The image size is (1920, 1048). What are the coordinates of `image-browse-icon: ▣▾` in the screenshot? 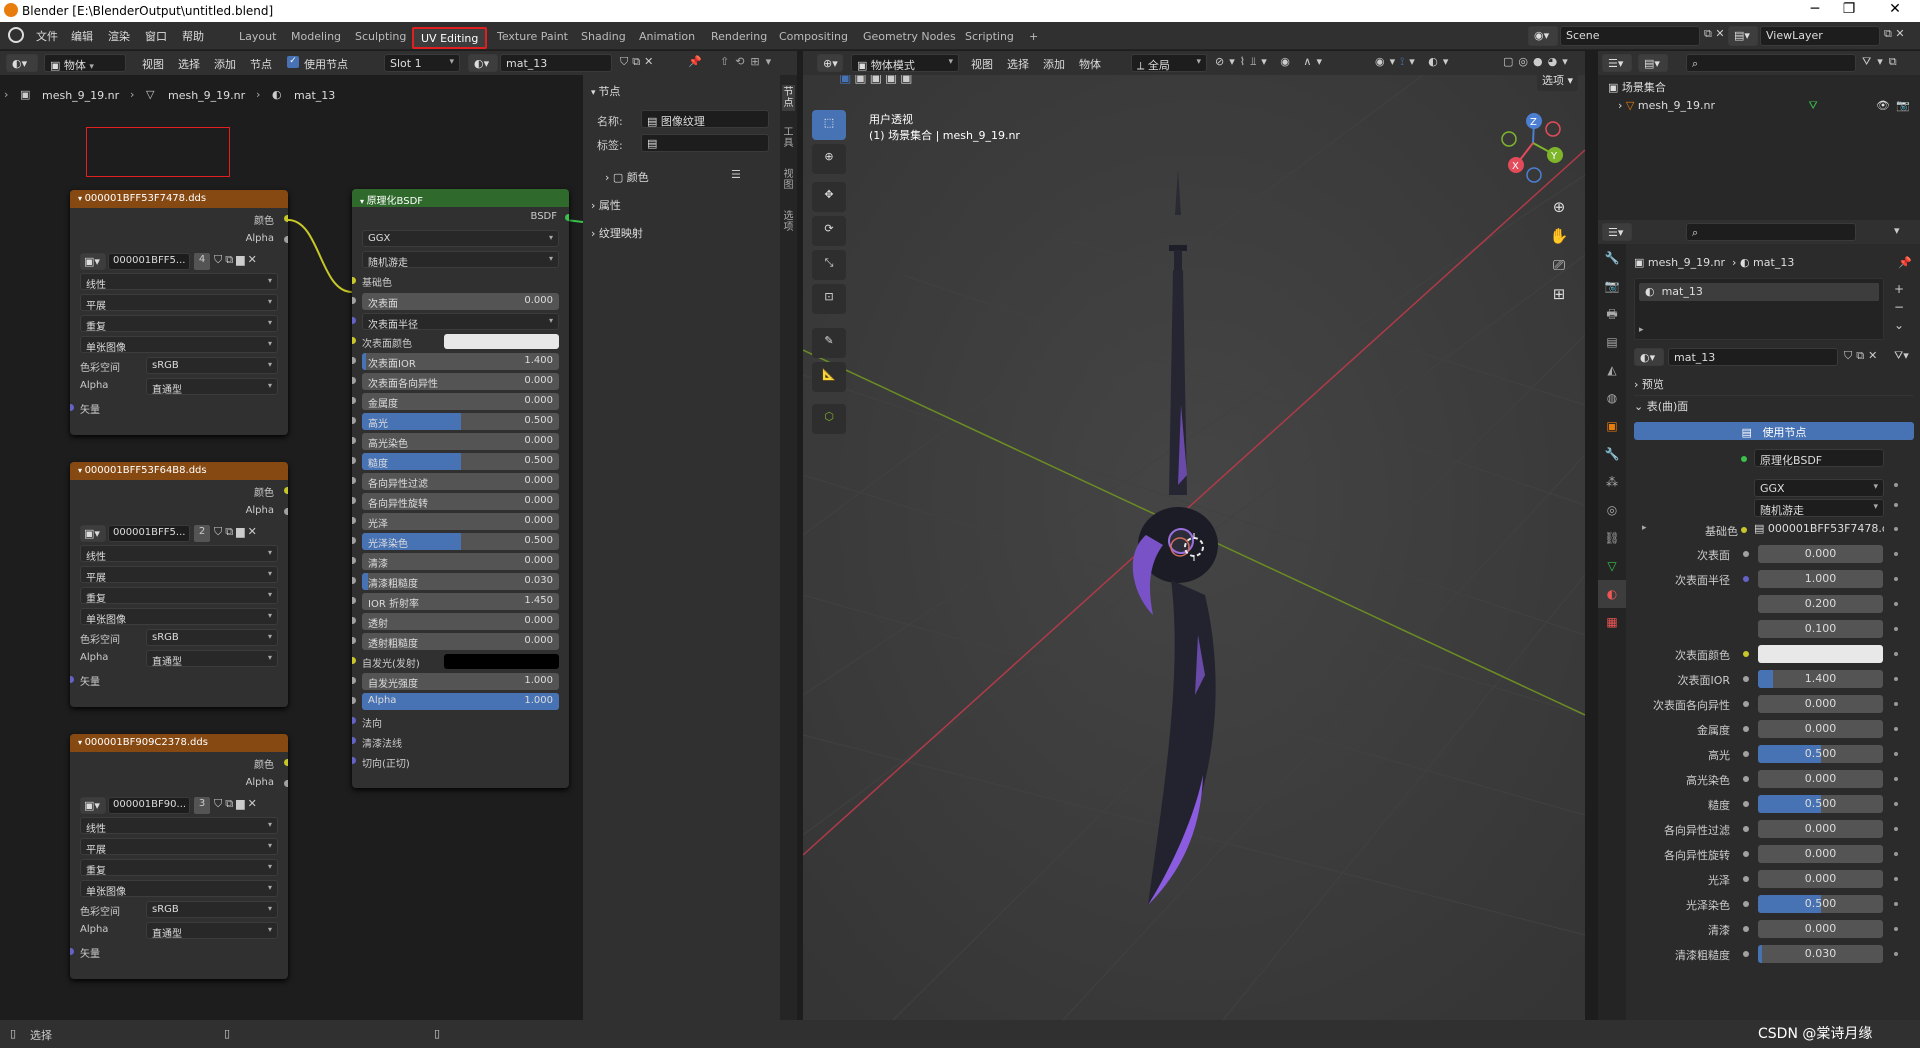 It's located at (93, 805).